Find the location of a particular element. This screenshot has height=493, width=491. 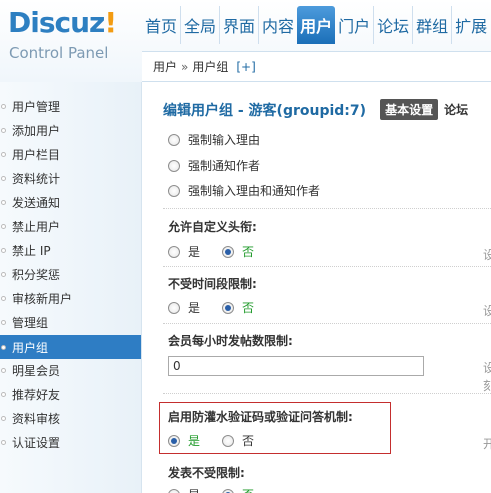

sidebar-item-add-user: 添加用户 is located at coordinates (70, 130).